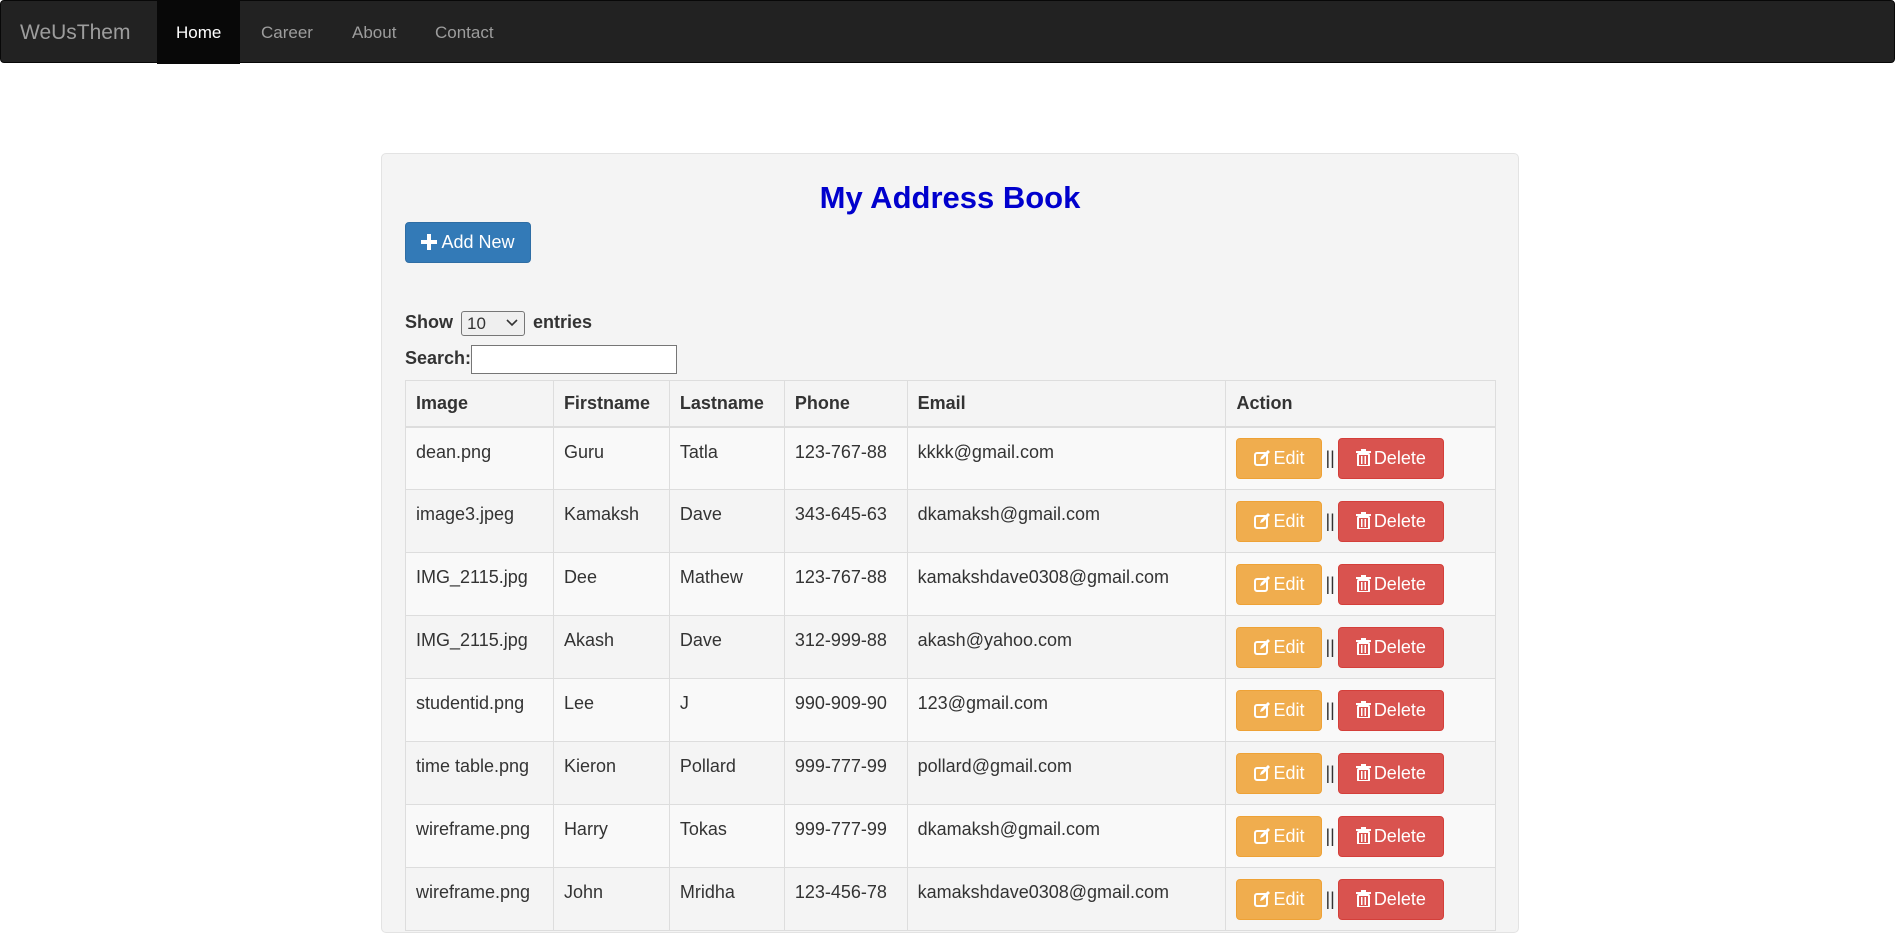 This screenshot has height=933, width=1897. Describe the element at coordinates (611, 773) in the screenshot. I see `cell-firstname: Kieron` at that location.